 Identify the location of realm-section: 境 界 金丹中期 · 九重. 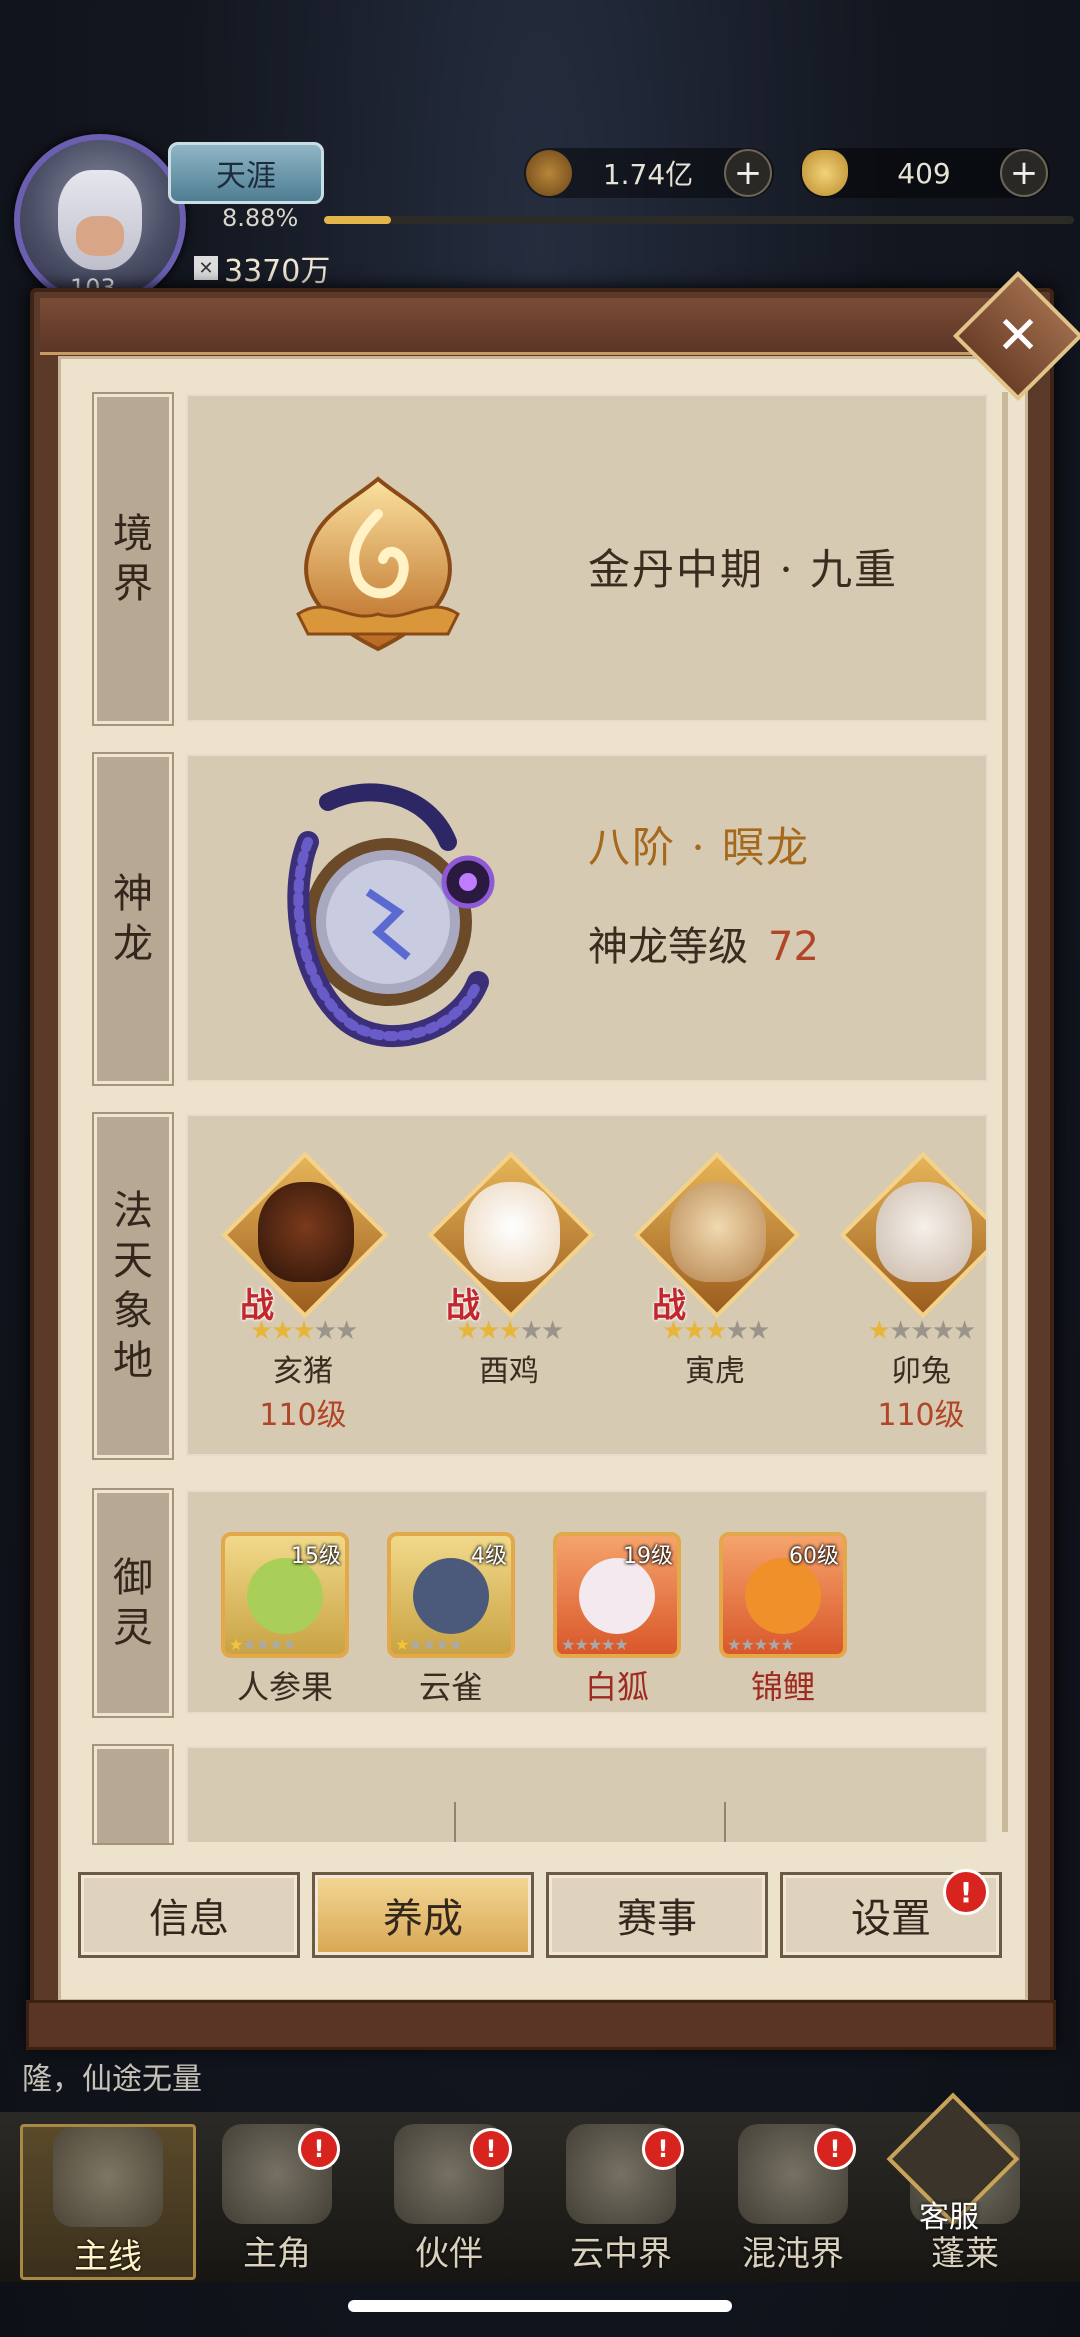
(540, 559).